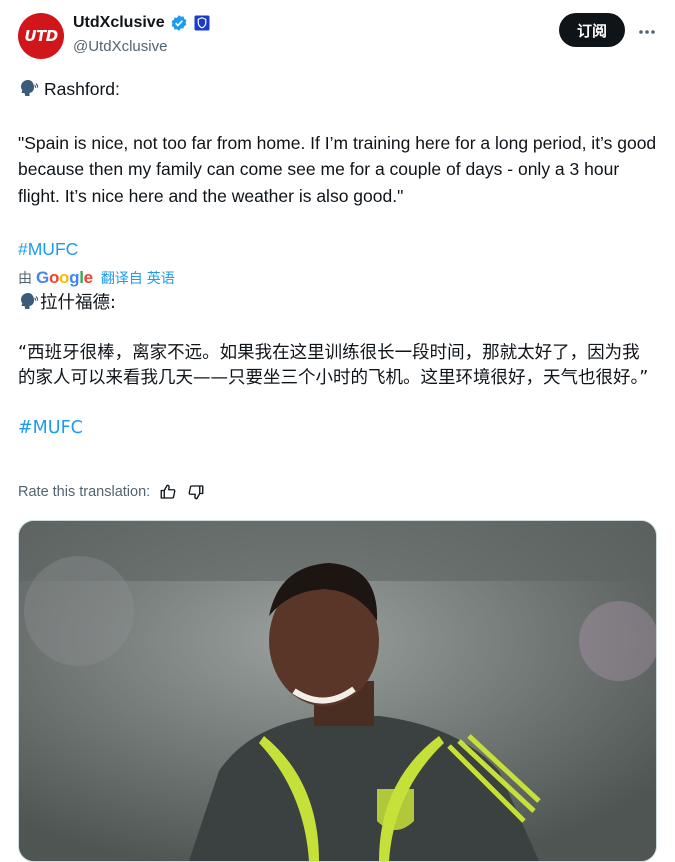 Image resolution: width=675 pixels, height=862 pixels. What do you see at coordinates (168, 492) in the screenshot?
I see `thumb-up-icon` at bounding box center [168, 492].